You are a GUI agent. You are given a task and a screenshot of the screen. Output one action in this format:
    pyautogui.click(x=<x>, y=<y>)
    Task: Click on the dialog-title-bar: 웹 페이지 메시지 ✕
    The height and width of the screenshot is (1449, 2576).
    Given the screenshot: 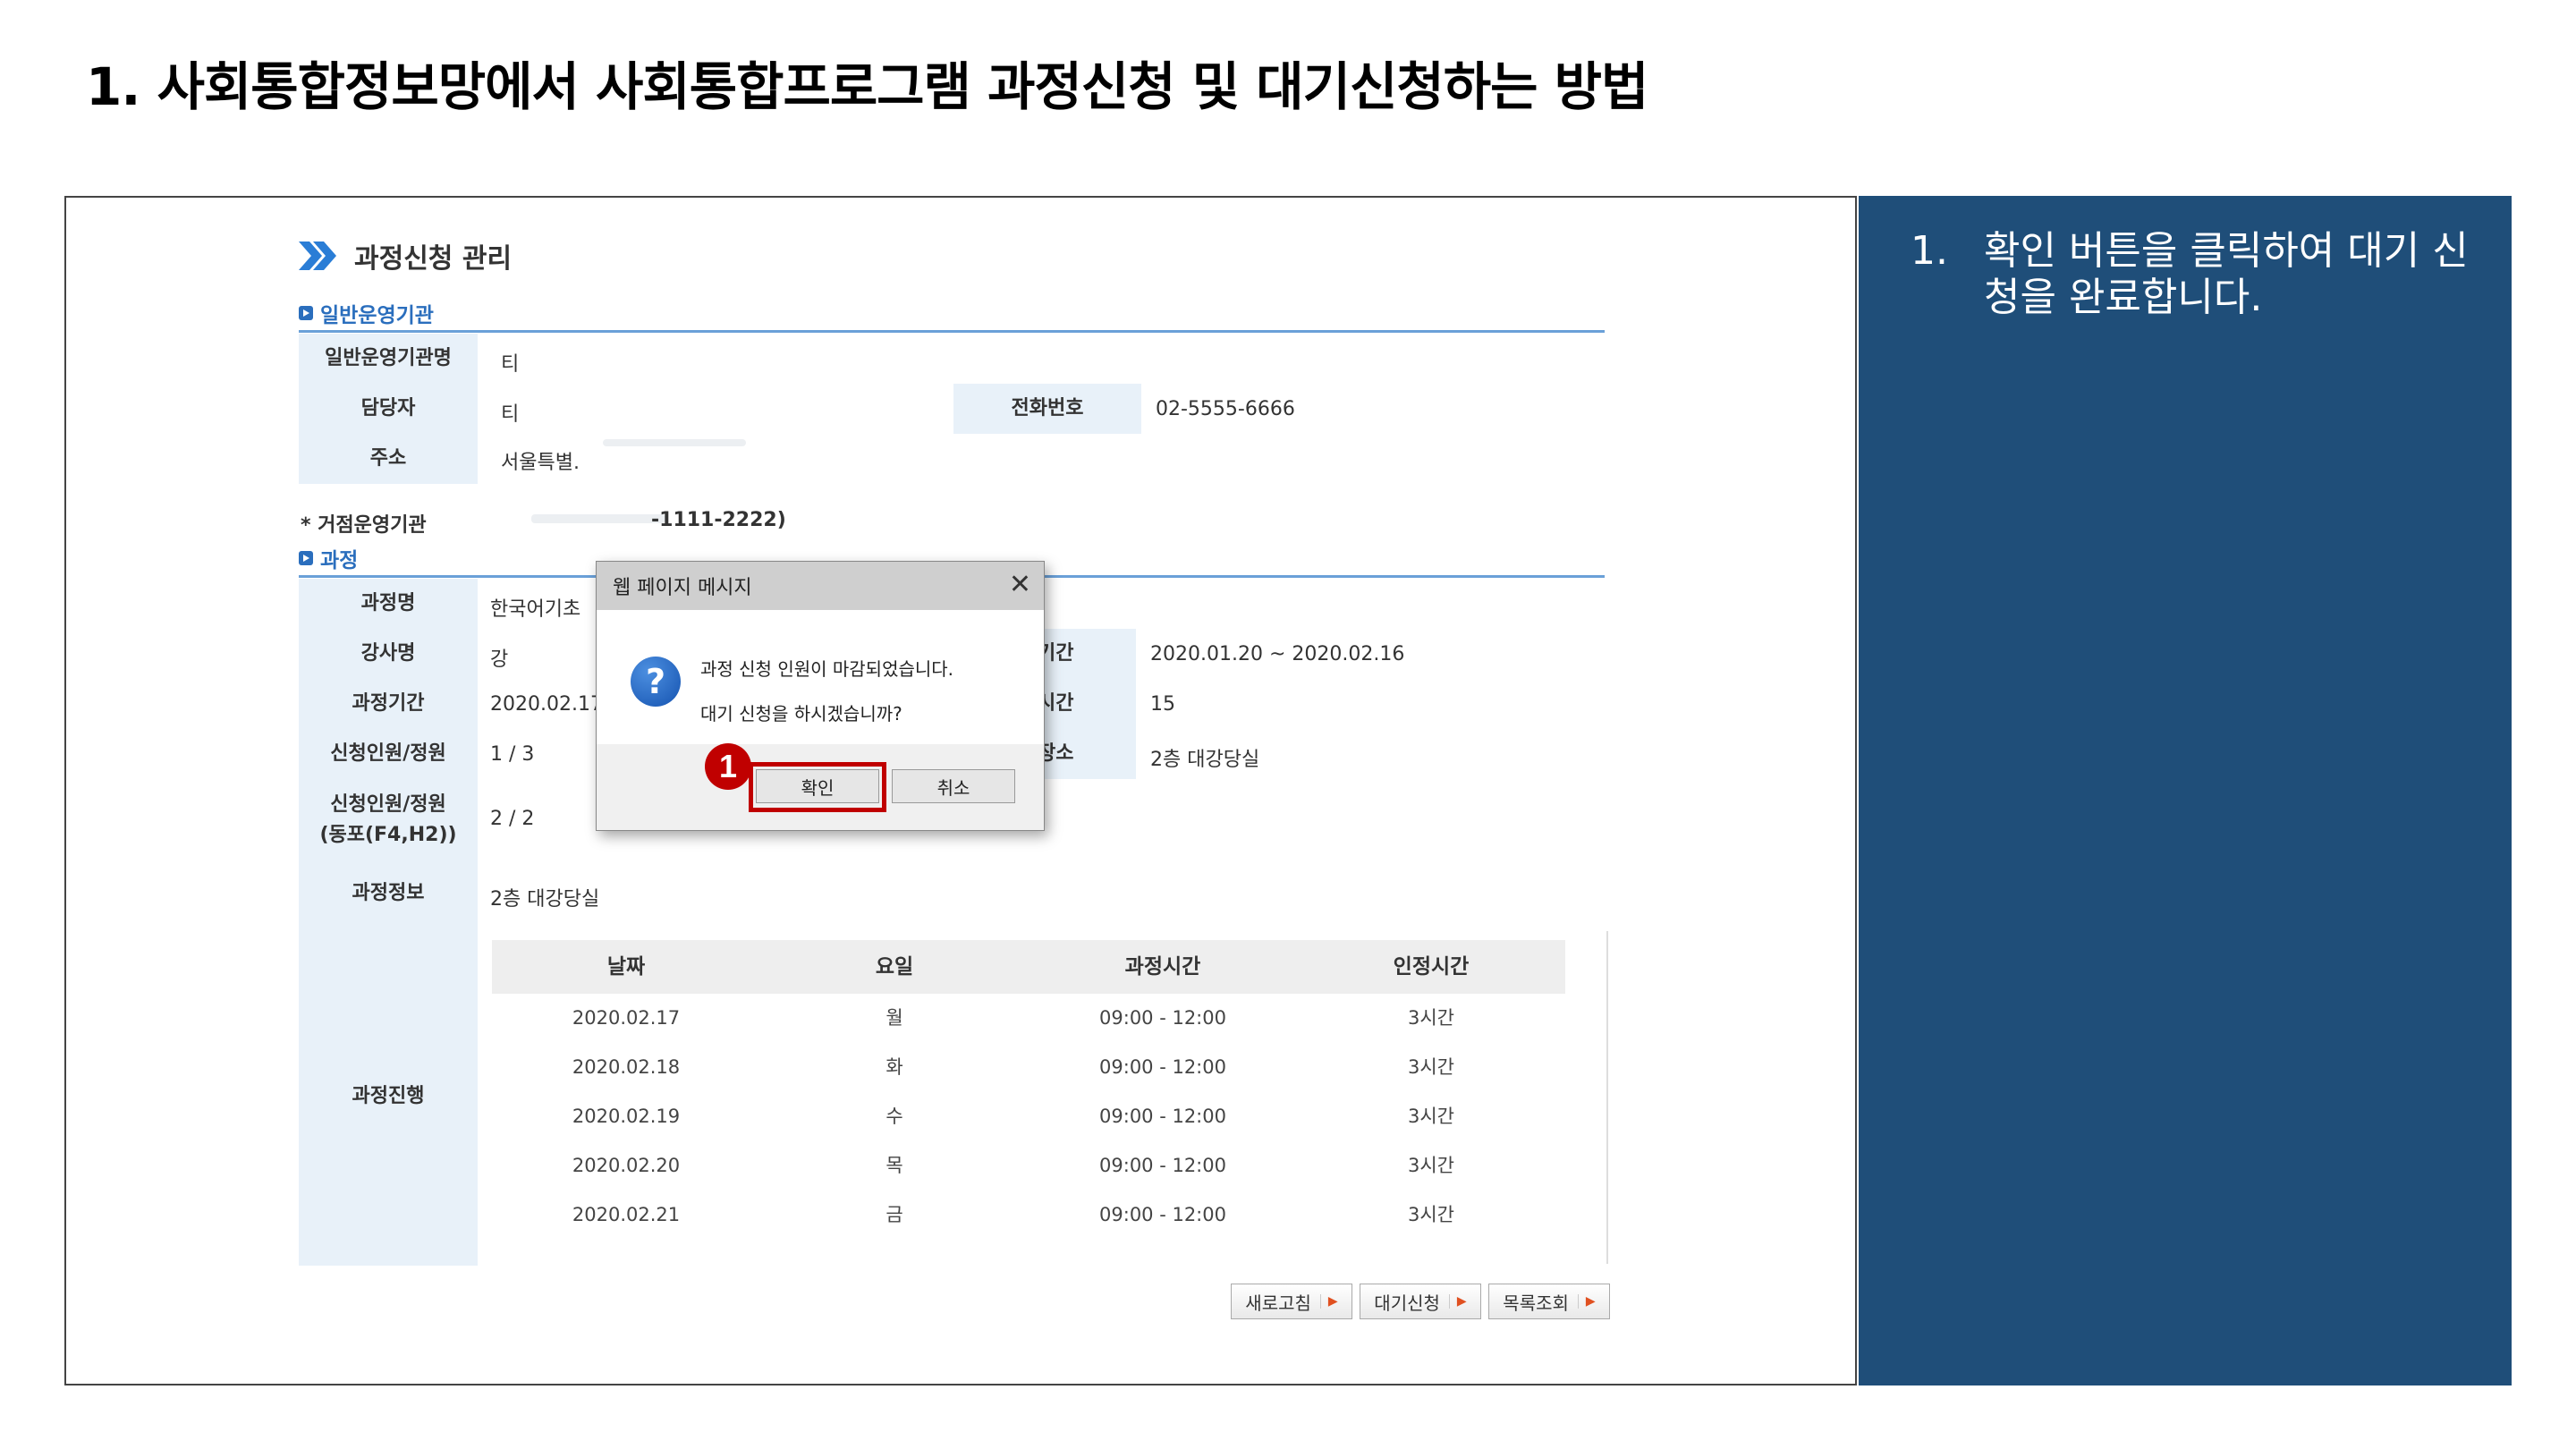 What is the action you would take?
    pyautogui.click(x=820, y=586)
    